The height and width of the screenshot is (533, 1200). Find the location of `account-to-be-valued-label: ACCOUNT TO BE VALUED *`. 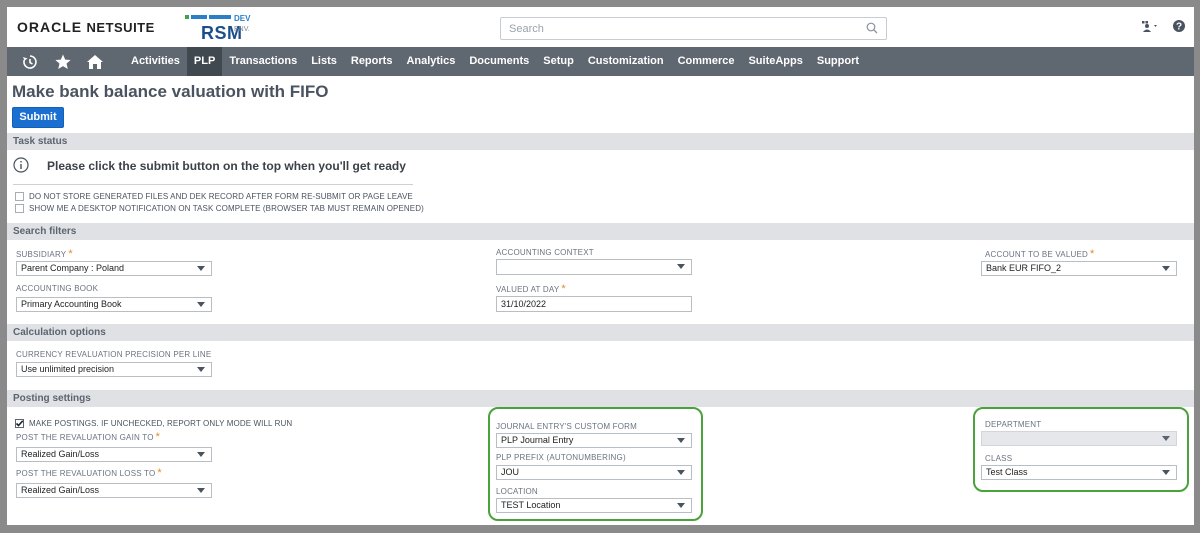

account-to-be-valued-label: ACCOUNT TO BE VALUED * is located at coordinates (1040, 254).